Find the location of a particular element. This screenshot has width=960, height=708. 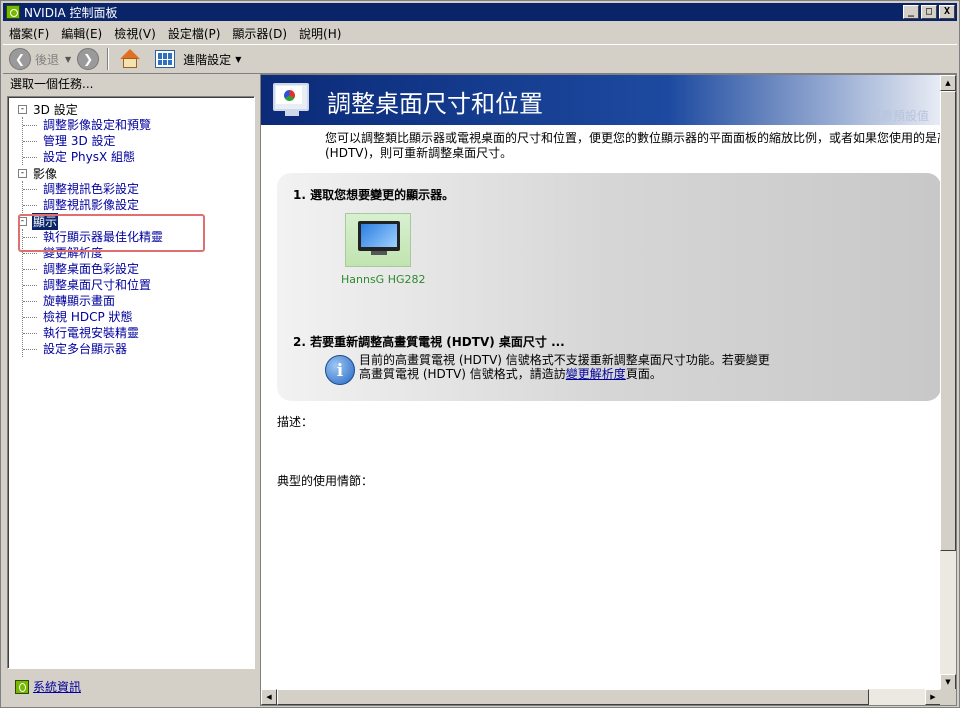

step-1-heading: 1. 選取您想要變更的顯示器。 is located at coordinates (374, 195).